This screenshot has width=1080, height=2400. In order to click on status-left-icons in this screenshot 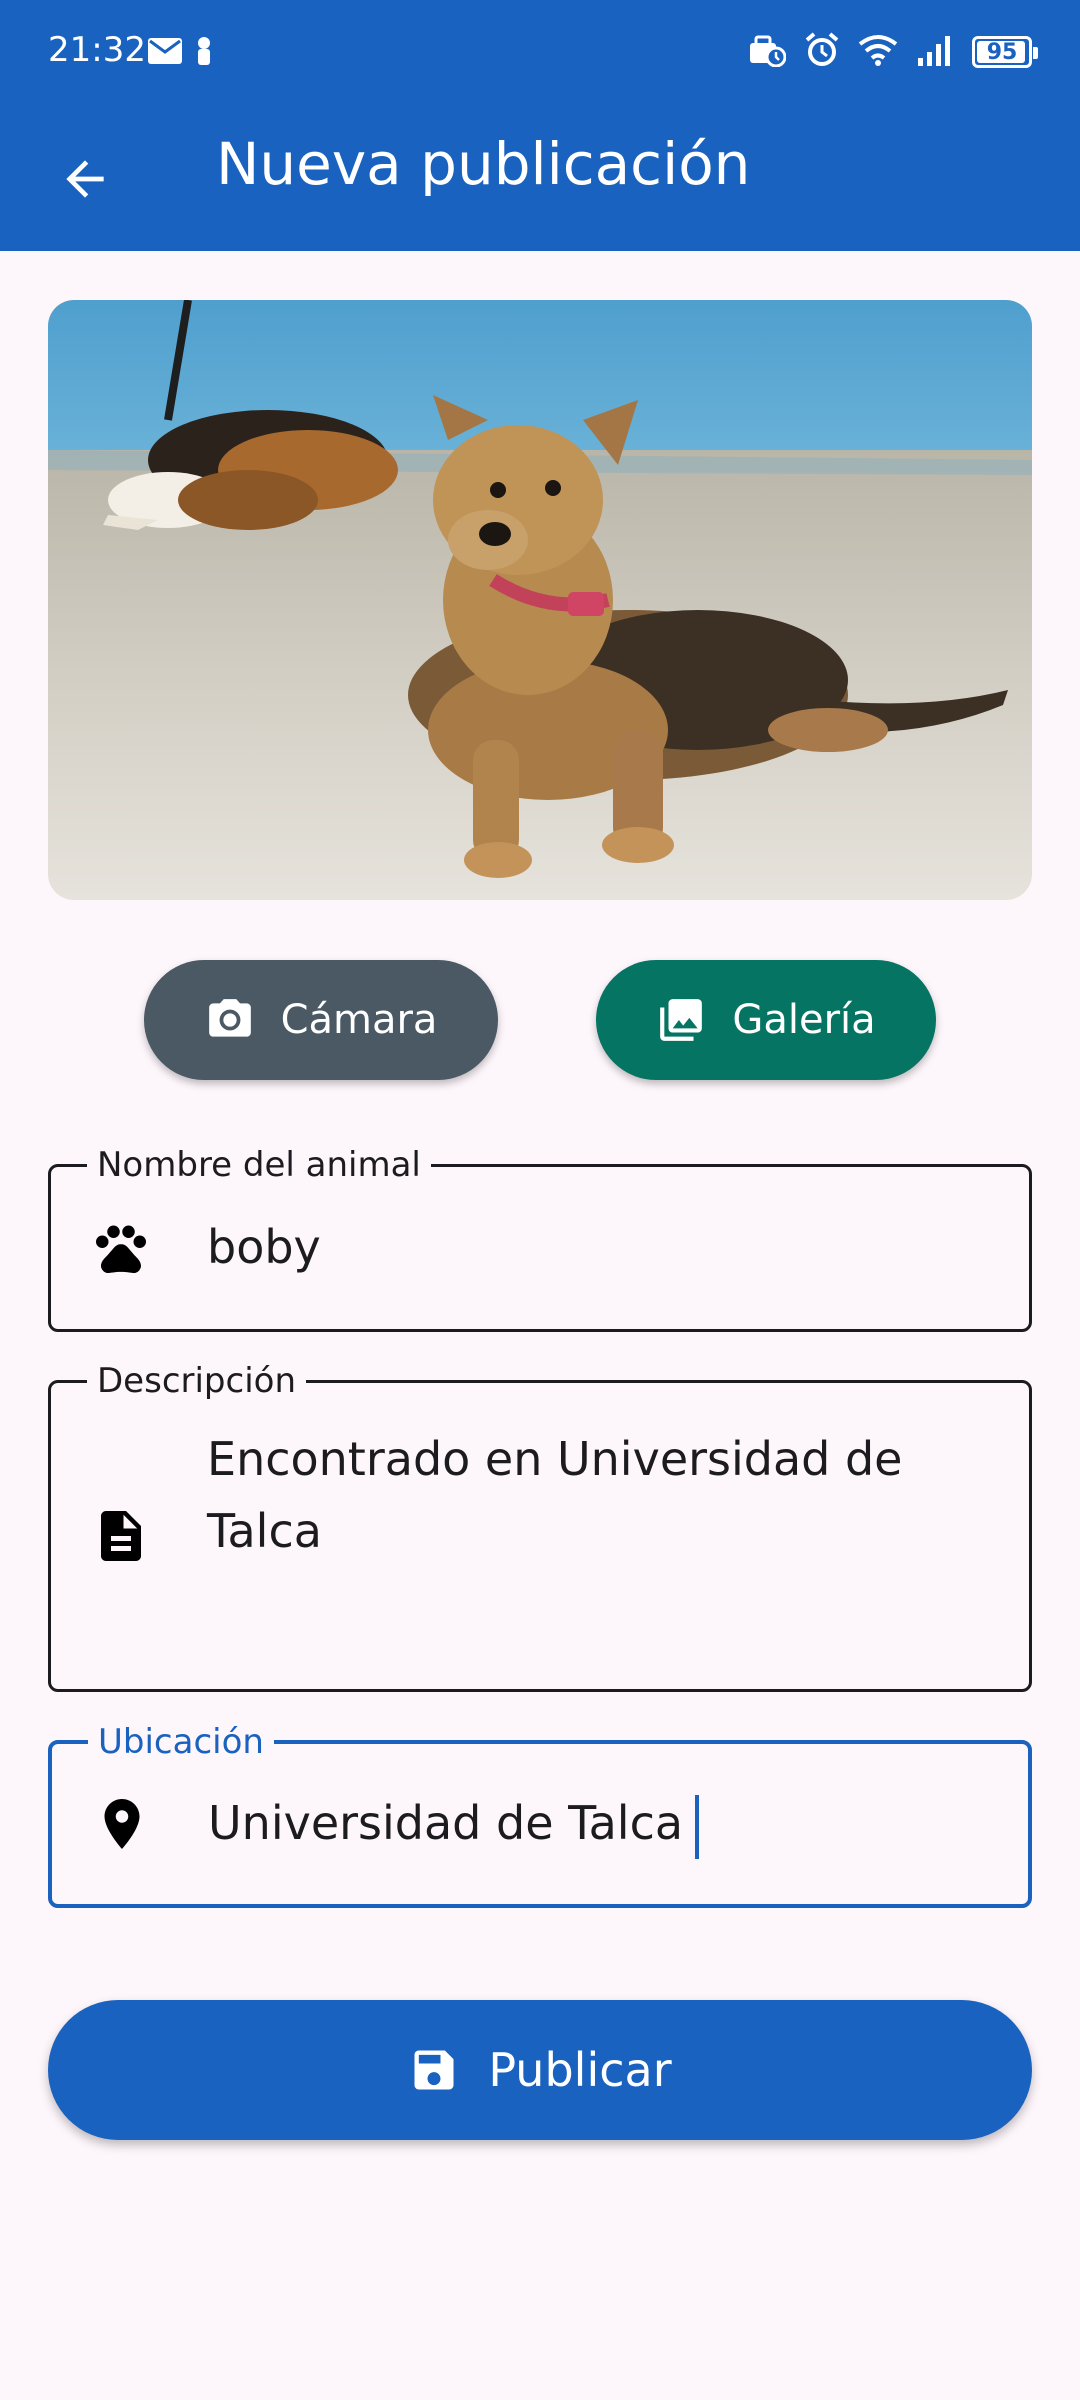, I will do `click(181, 53)`.